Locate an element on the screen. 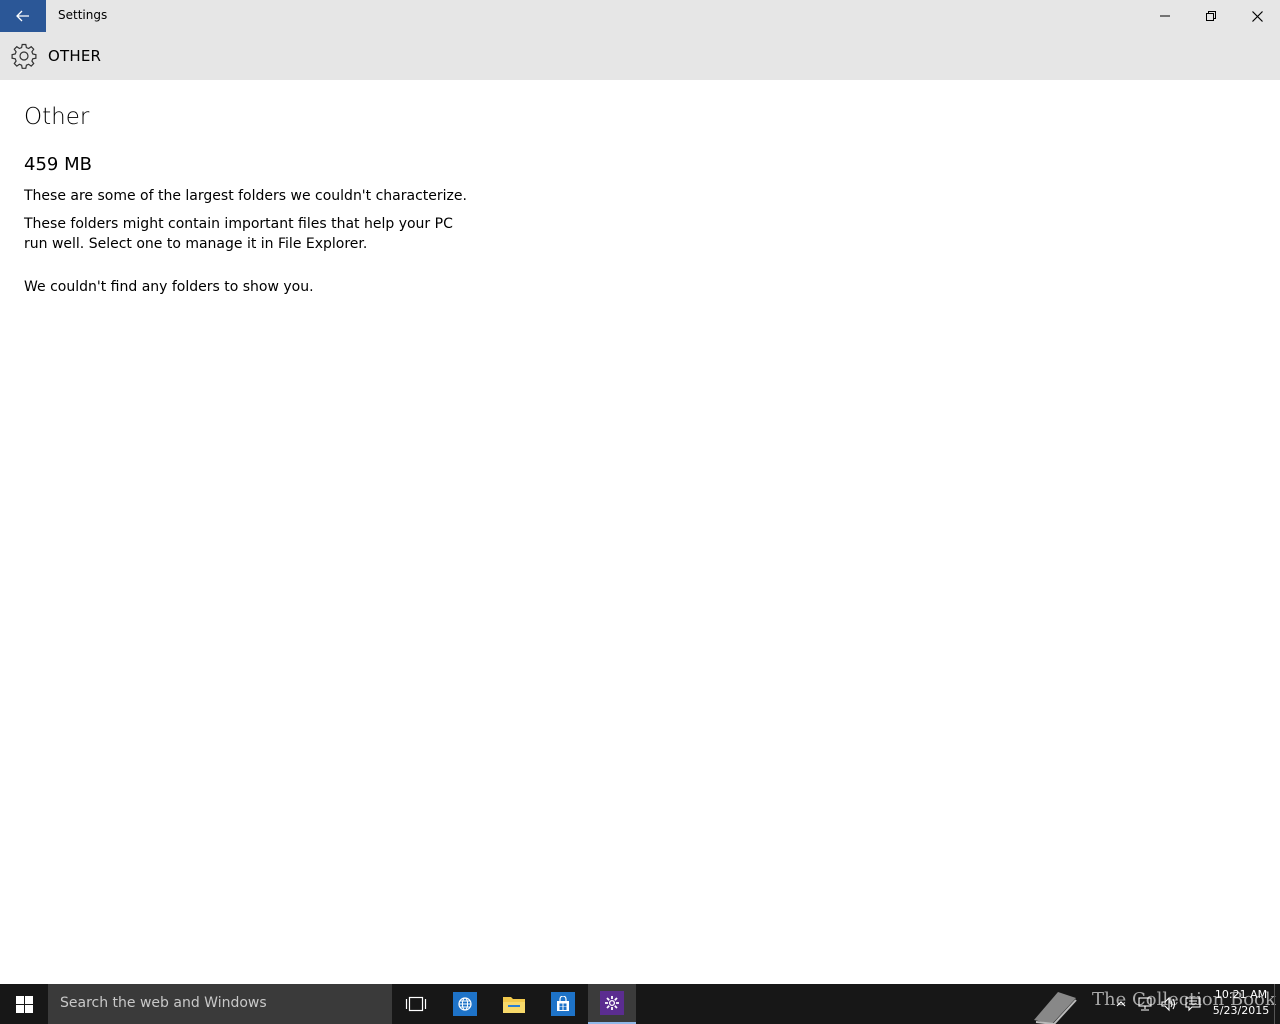 Image resolution: width=1280 pixels, height=1024 pixels. back-arrow-icon is located at coordinates (22, 16).